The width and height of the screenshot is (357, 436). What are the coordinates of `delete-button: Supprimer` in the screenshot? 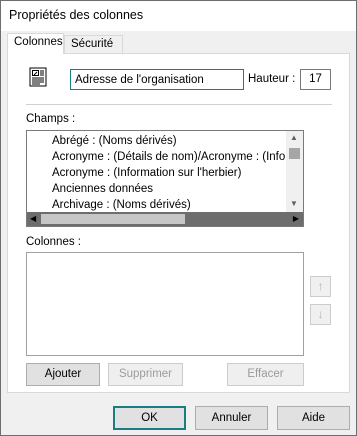 It's located at (145, 374).